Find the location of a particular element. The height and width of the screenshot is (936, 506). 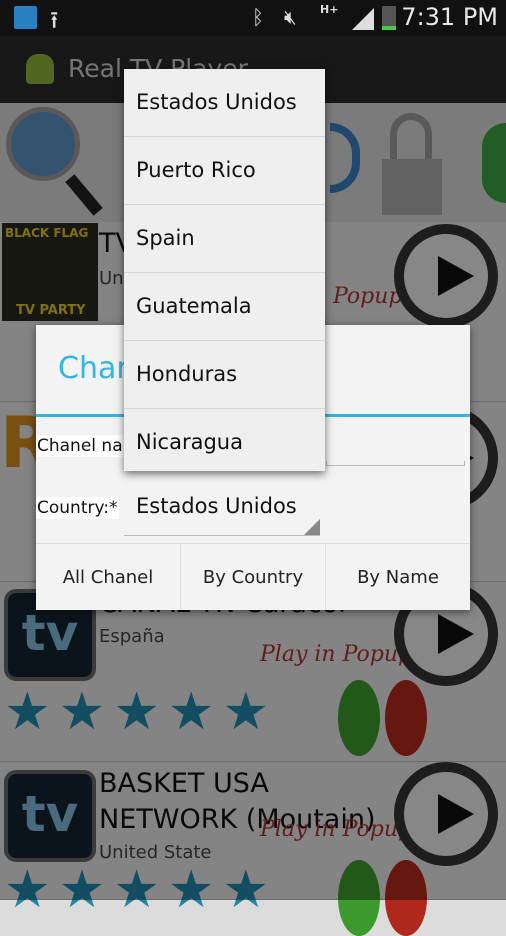

battery-charging-icon is located at coordinates (389, 18).